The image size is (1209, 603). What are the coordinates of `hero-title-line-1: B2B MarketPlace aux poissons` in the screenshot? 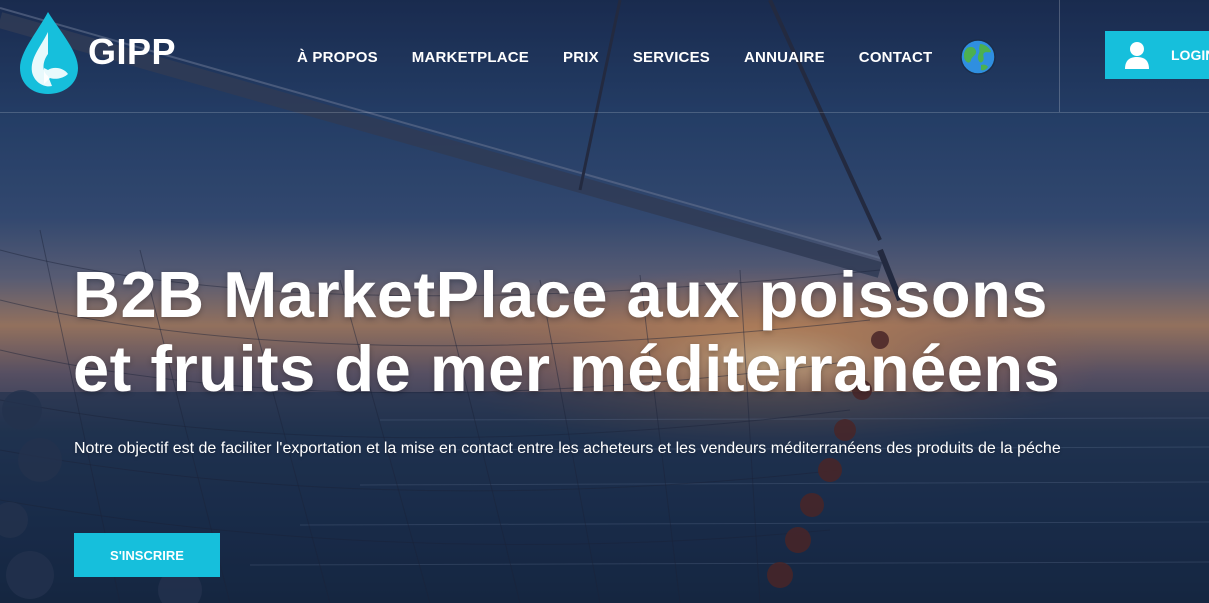 It's located at (560, 294).